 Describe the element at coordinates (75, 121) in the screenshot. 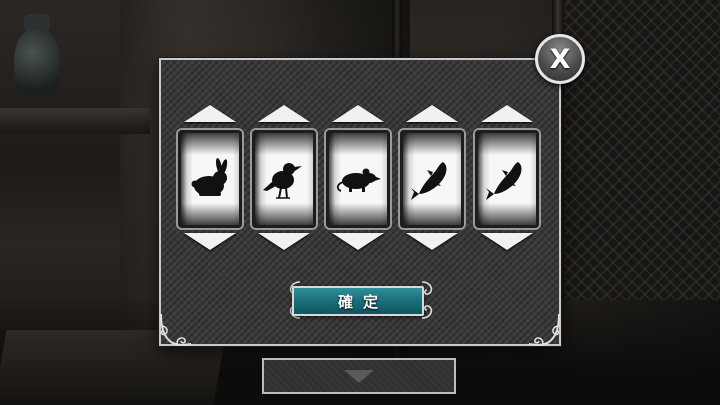

I see `shelf-edge` at that location.